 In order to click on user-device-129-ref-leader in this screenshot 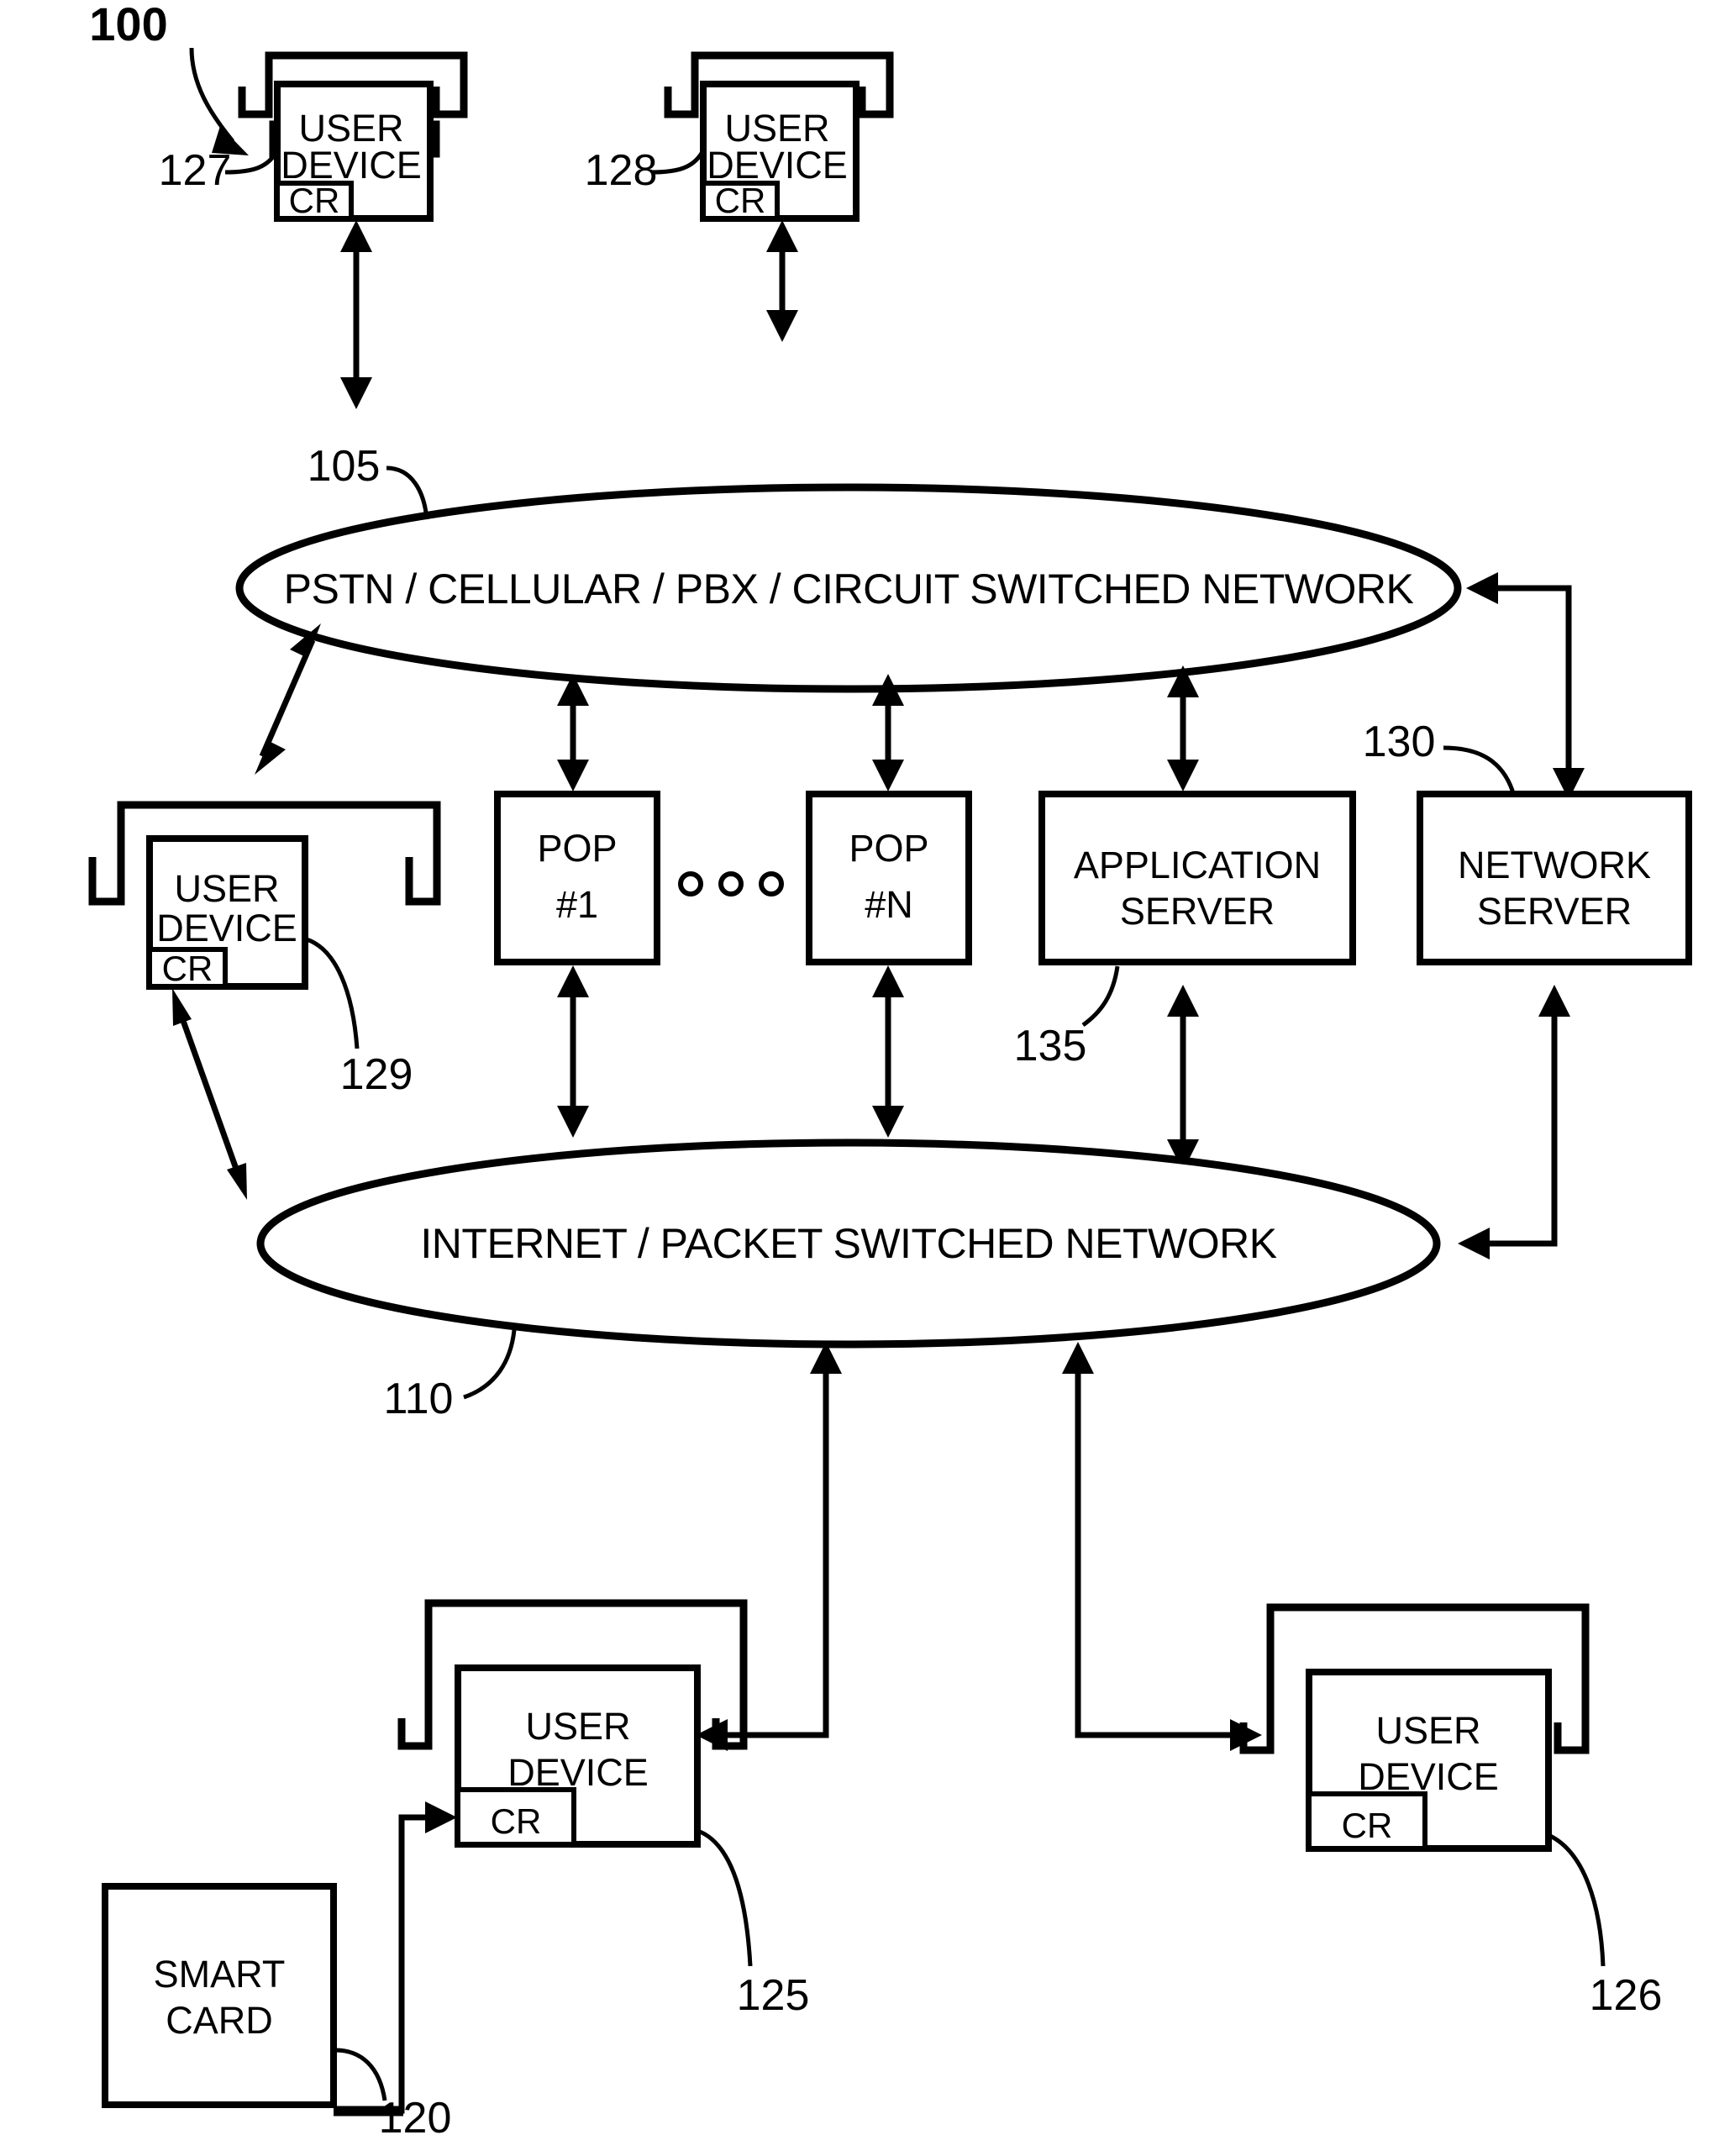, I will do `click(333, 993)`.